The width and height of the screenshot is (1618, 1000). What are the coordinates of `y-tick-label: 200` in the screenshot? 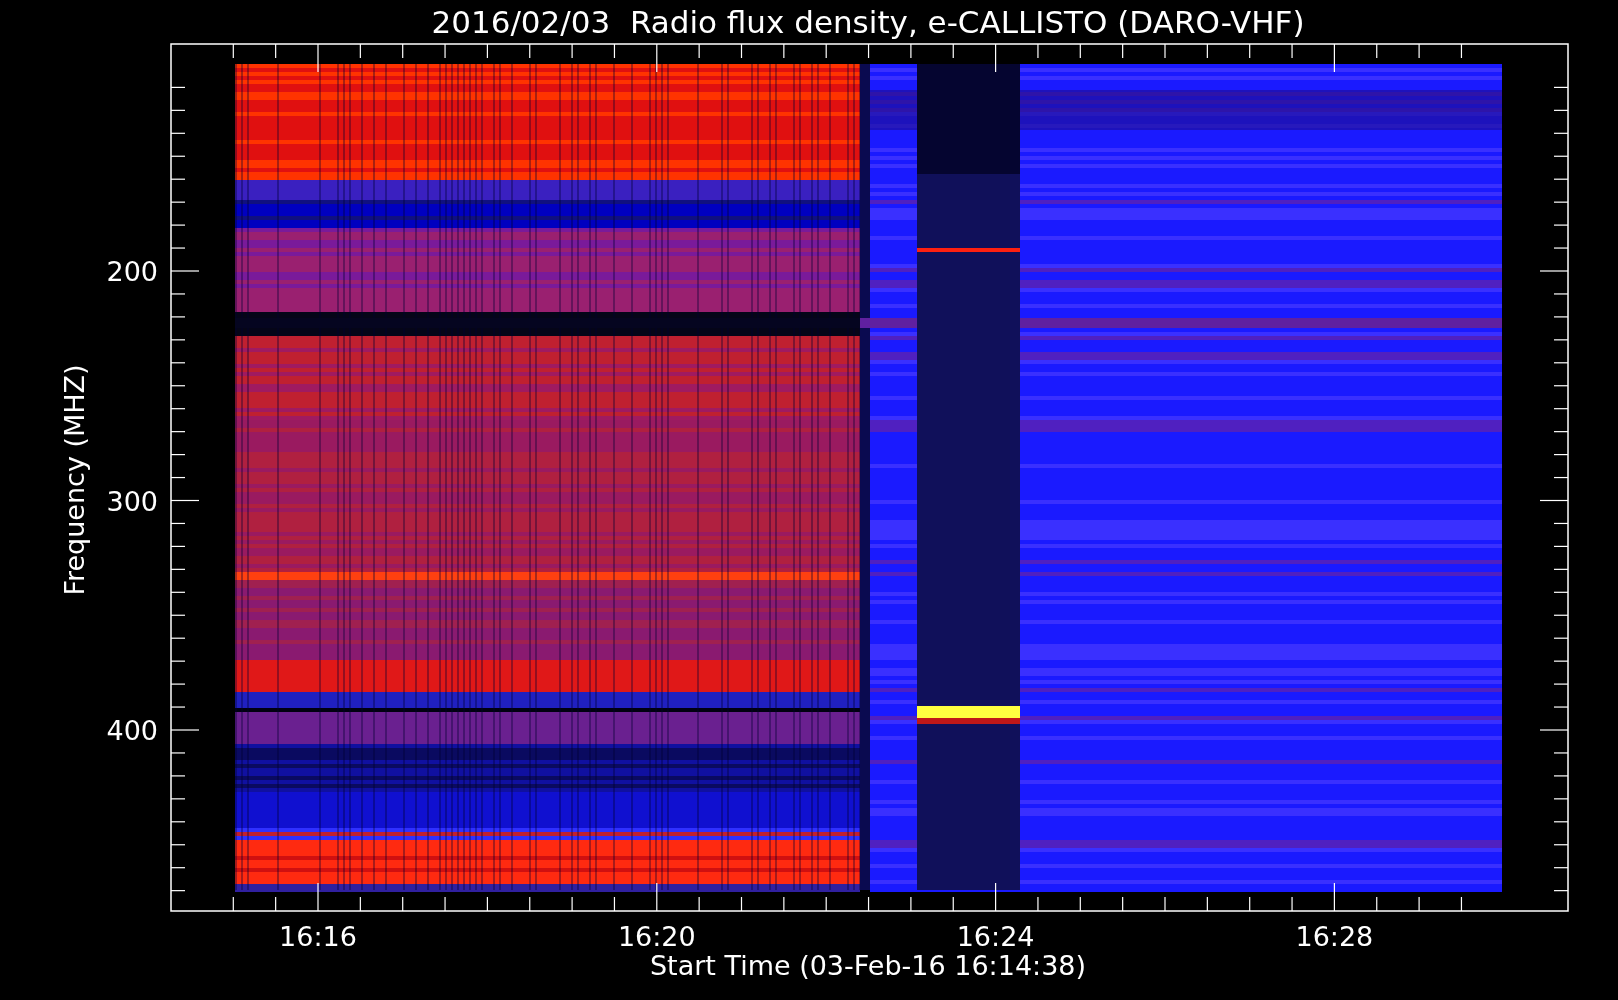 It's located at (132, 271).